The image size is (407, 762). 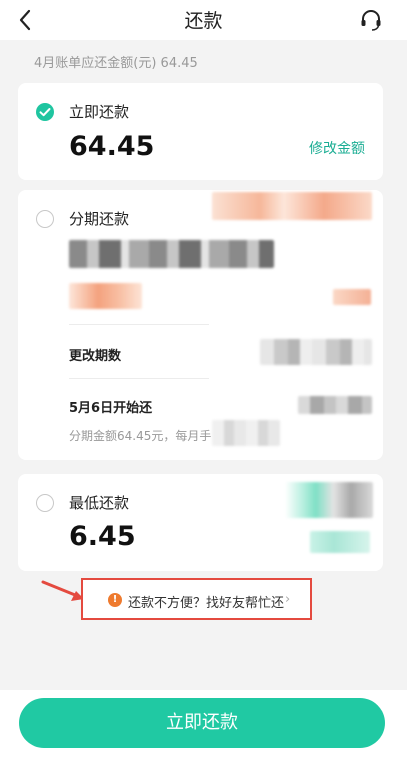 I want to click on option-installment-label: 分期还款, so click(x=99, y=219).